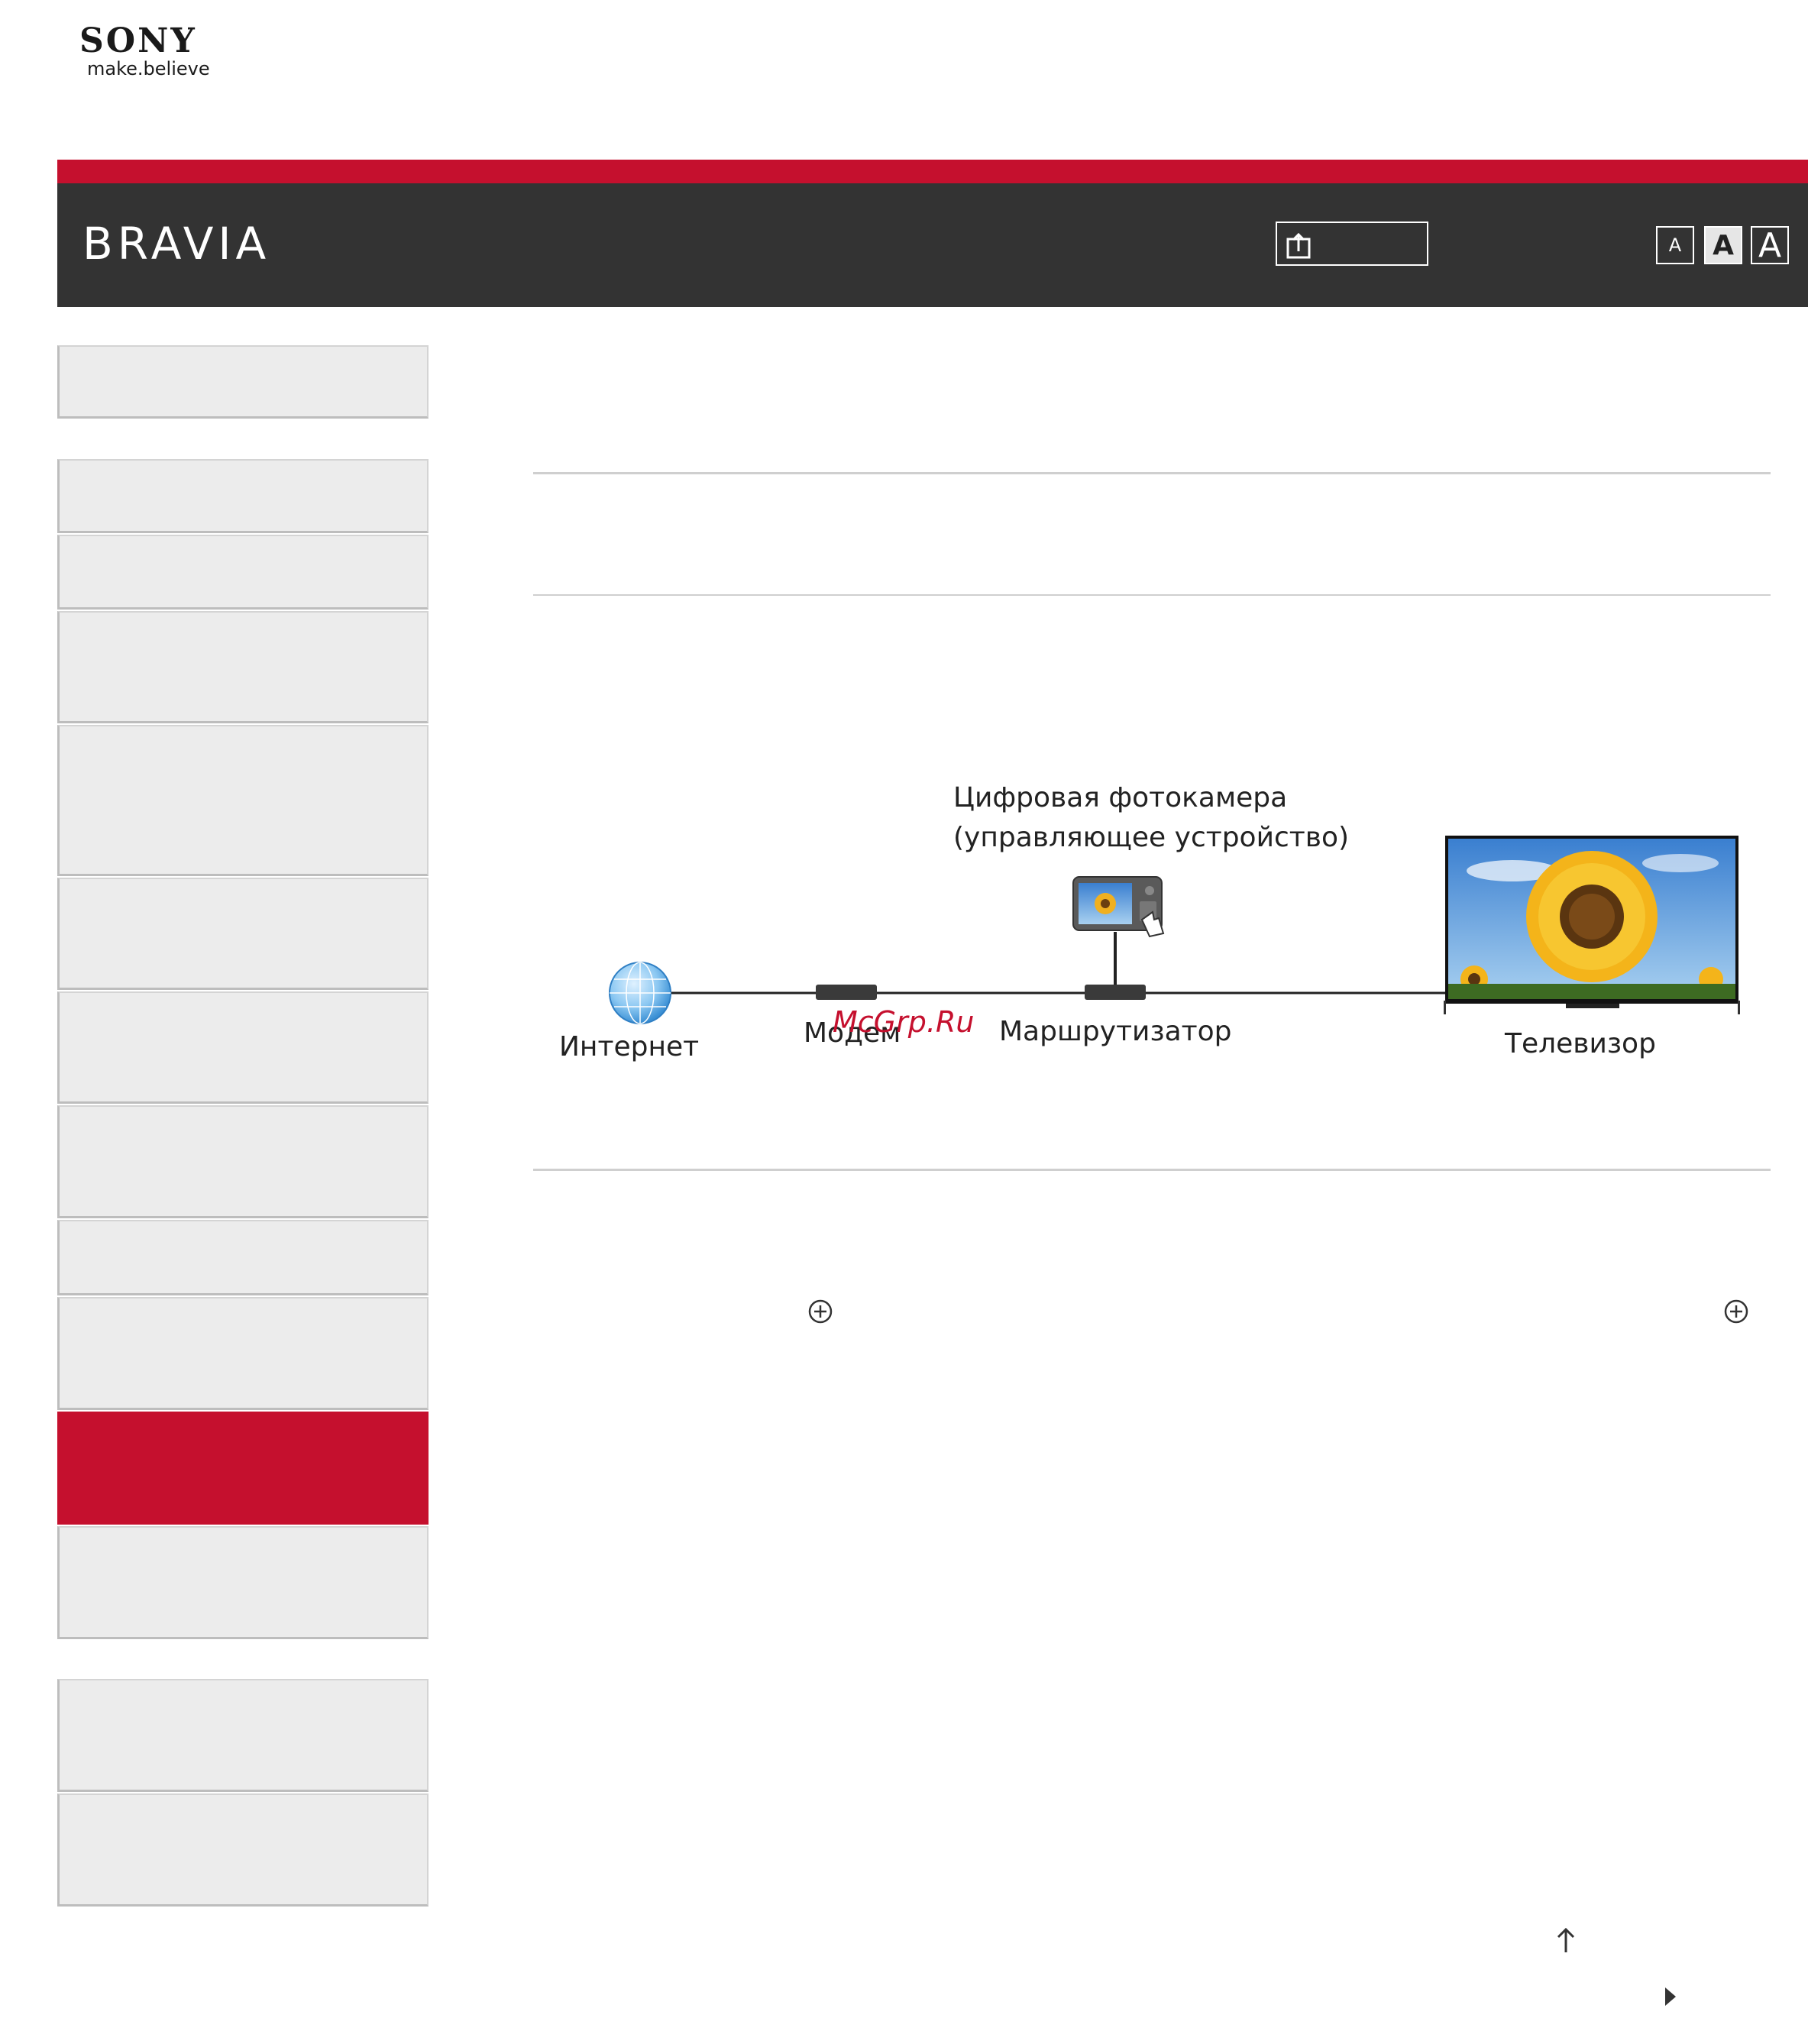 The image size is (1808, 2044). What do you see at coordinates (1670, 1996) in the screenshot?
I see `triangle-right-icon` at bounding box center [1670, 1996].